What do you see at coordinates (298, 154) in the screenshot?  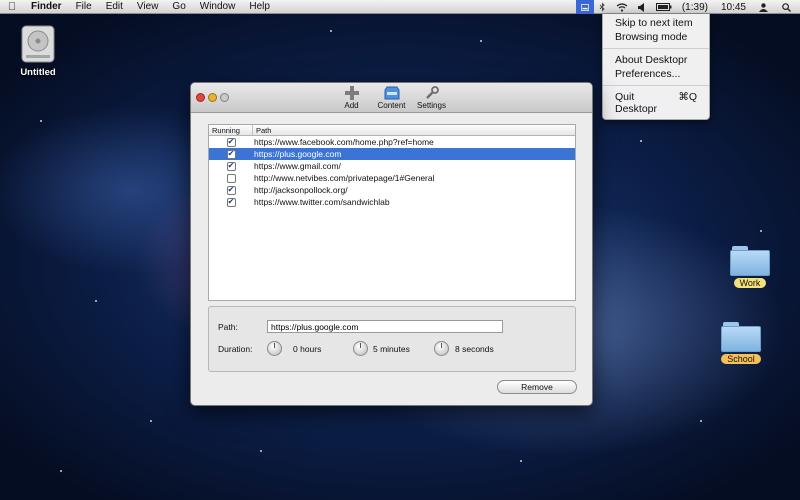 I see `row-path: https://plus.google.com` at bounding box center [298, 154].